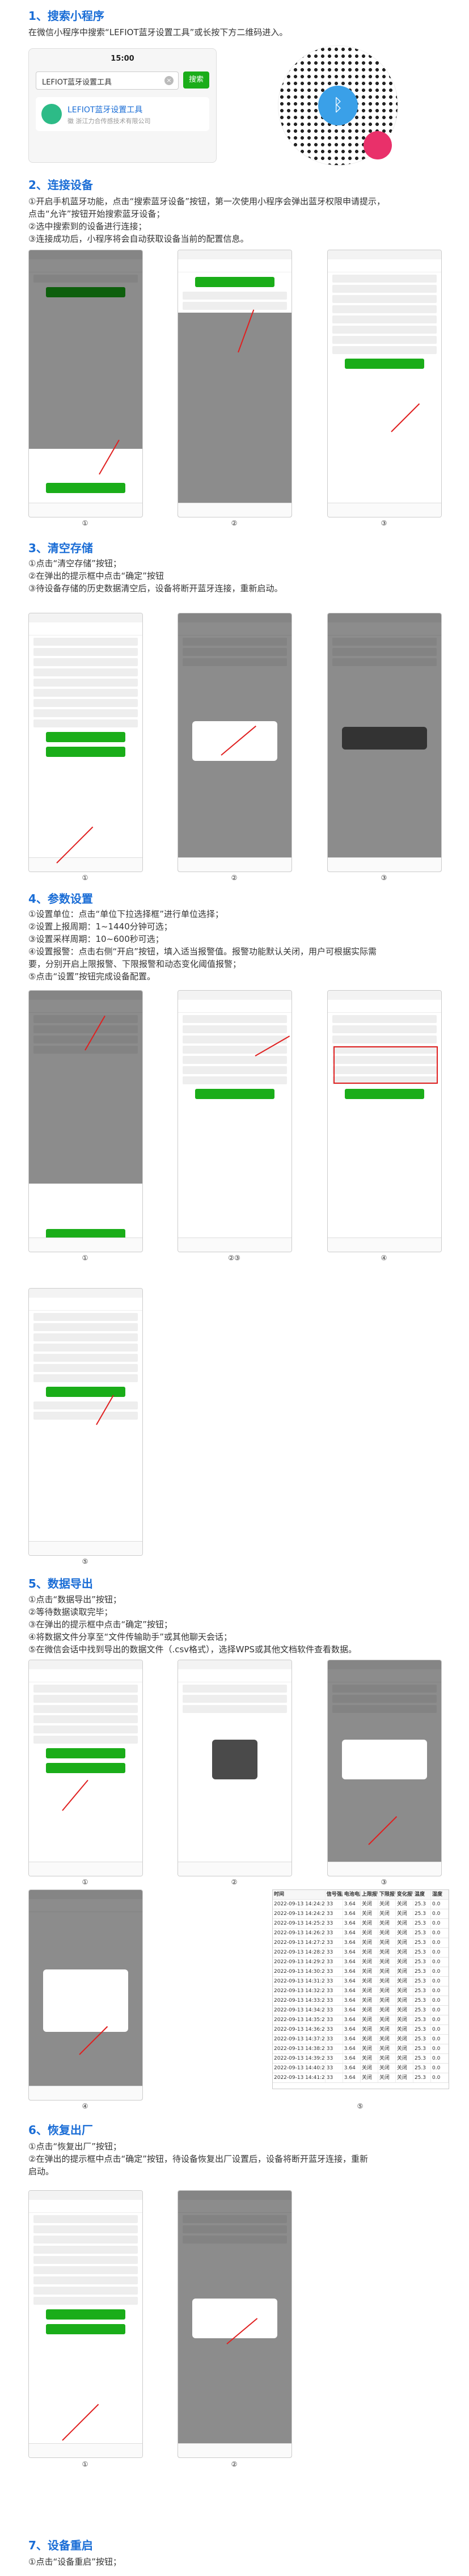 This screenshot has height=2576, width=469. I want to click on step-caption: ④, so click(384, 1258).